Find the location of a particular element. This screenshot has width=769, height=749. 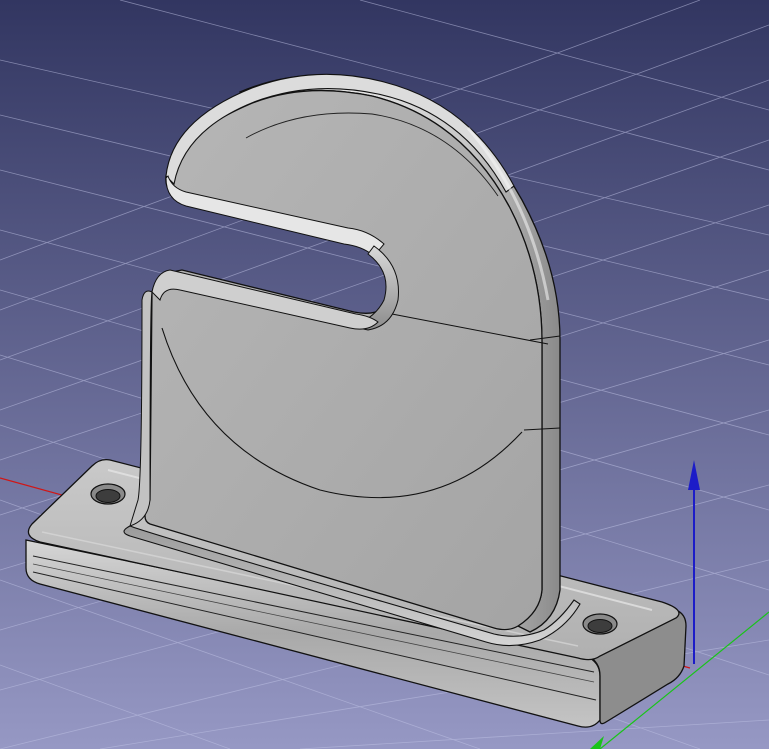

mounting-hole-left is located at coordinates (108, 494).